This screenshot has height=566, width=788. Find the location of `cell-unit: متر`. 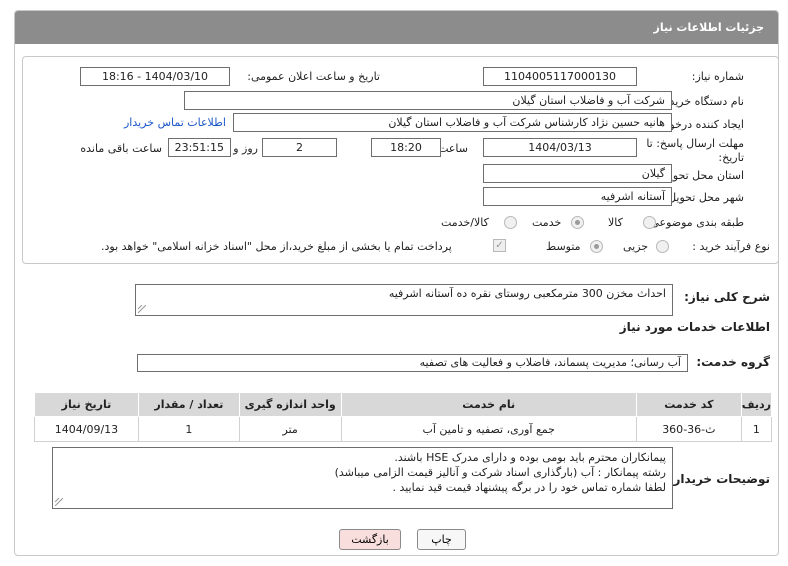

cell-unit: متر is located at coordinates (290, 429).